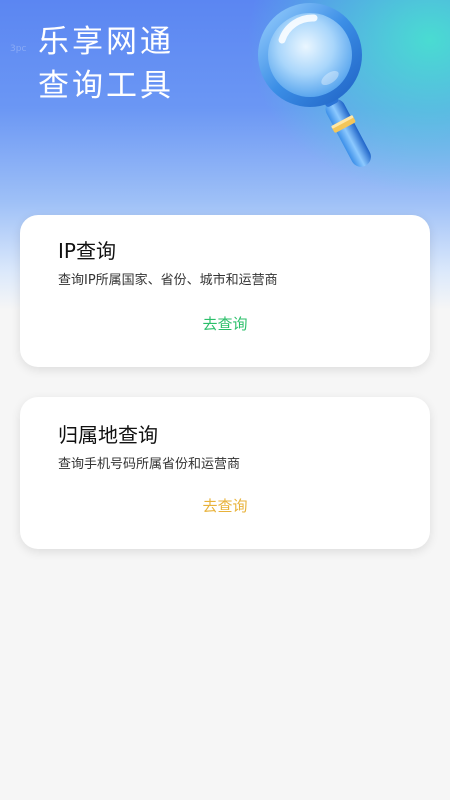  I want to click on page-title-line2: 查询工具, so click(106, 86).